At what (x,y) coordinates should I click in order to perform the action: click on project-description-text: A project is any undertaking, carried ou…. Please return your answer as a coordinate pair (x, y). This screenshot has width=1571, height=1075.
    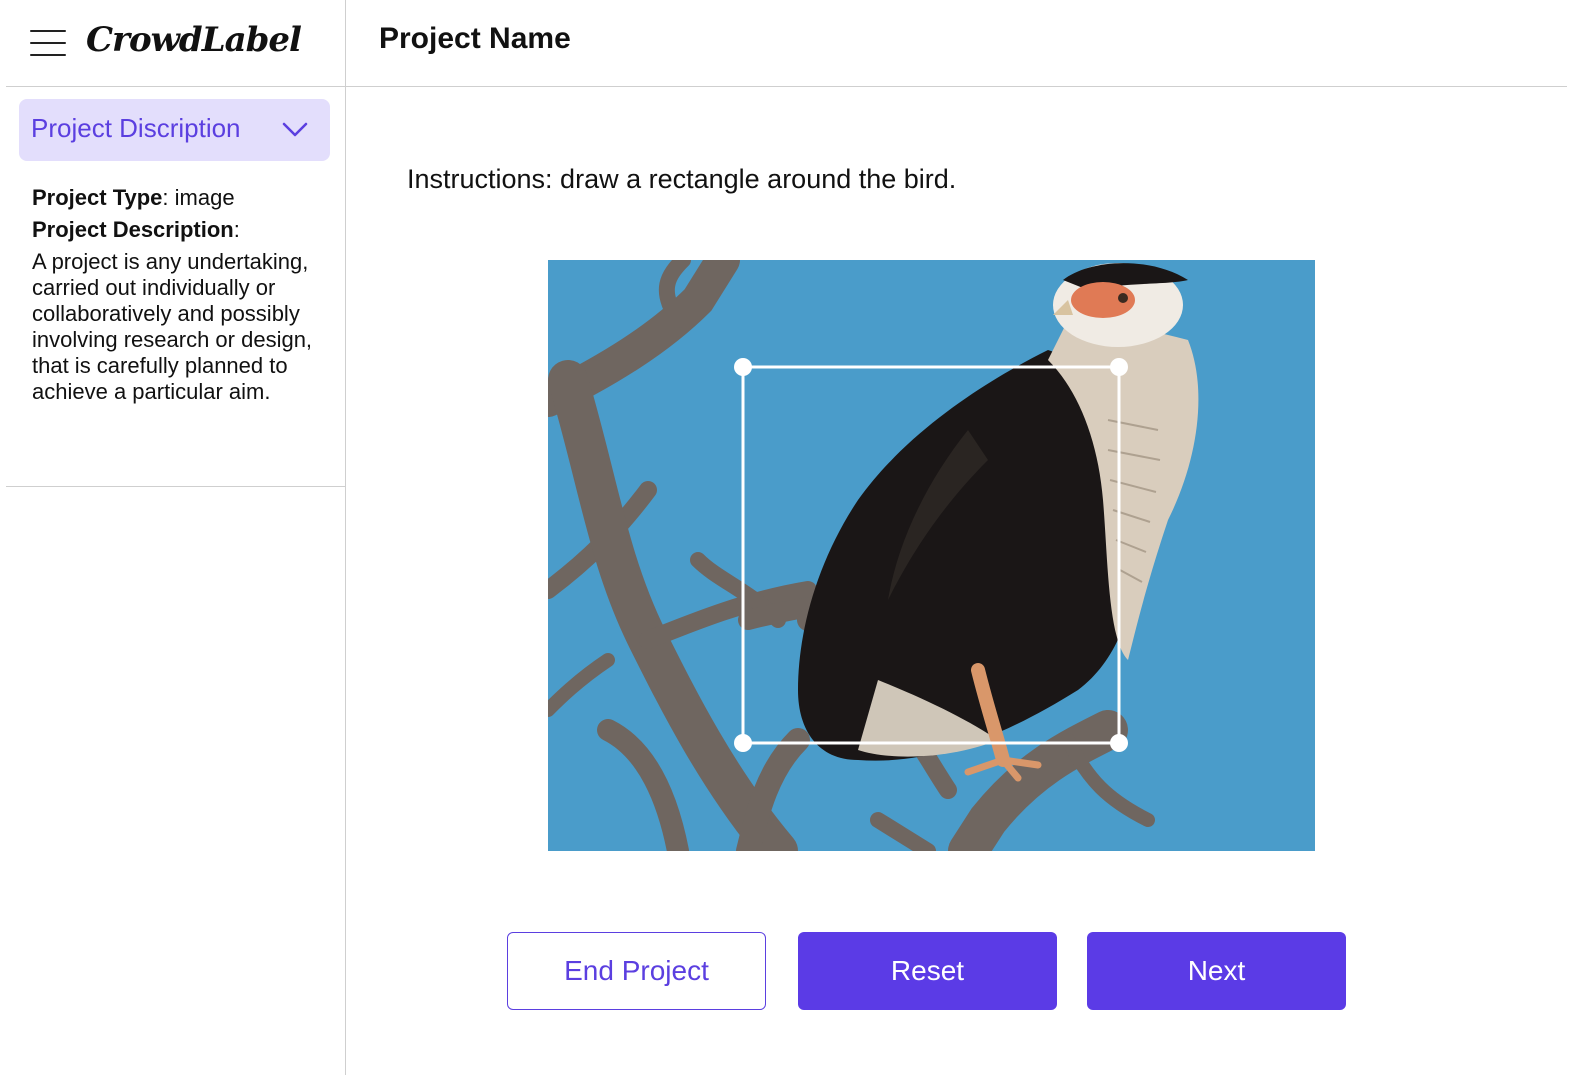
    Looking at the image, I should click on (172, 326).